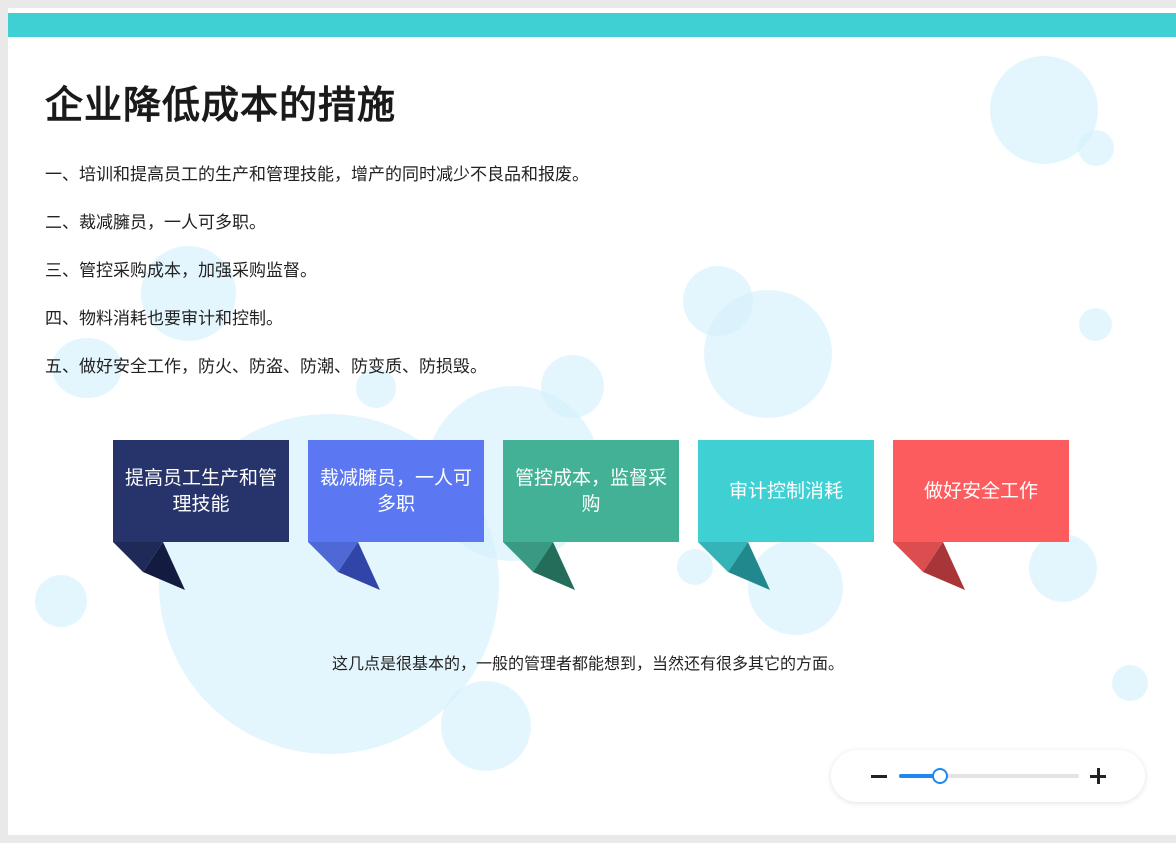 The width and height of the screenshot is (1176, 843). I want to click on banner-card: 管控成本，监督采购, so click(591, 515).